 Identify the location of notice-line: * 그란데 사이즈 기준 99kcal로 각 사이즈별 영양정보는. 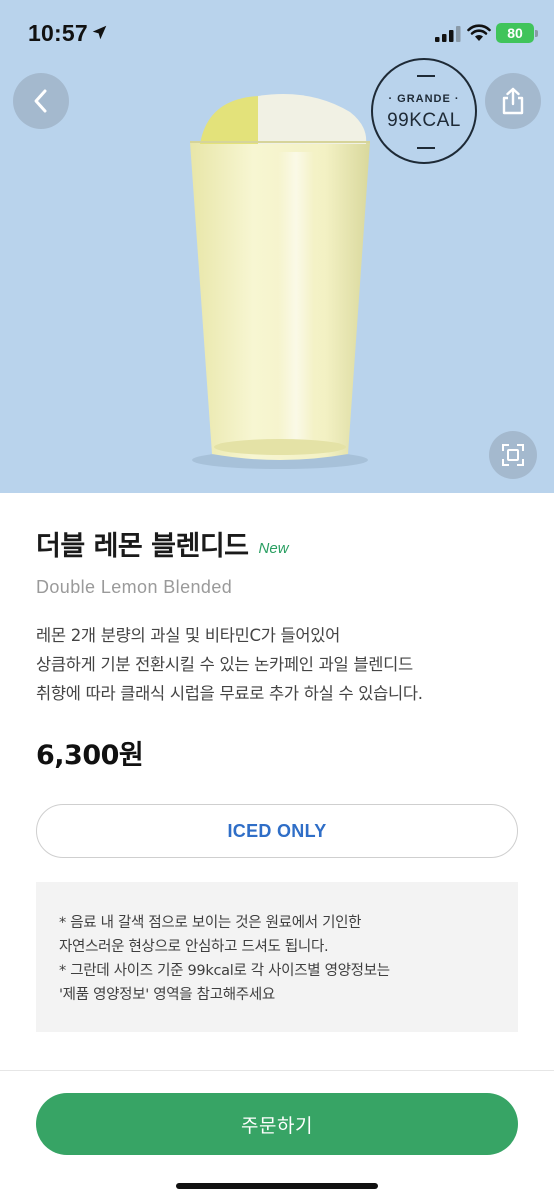
(224, 971).